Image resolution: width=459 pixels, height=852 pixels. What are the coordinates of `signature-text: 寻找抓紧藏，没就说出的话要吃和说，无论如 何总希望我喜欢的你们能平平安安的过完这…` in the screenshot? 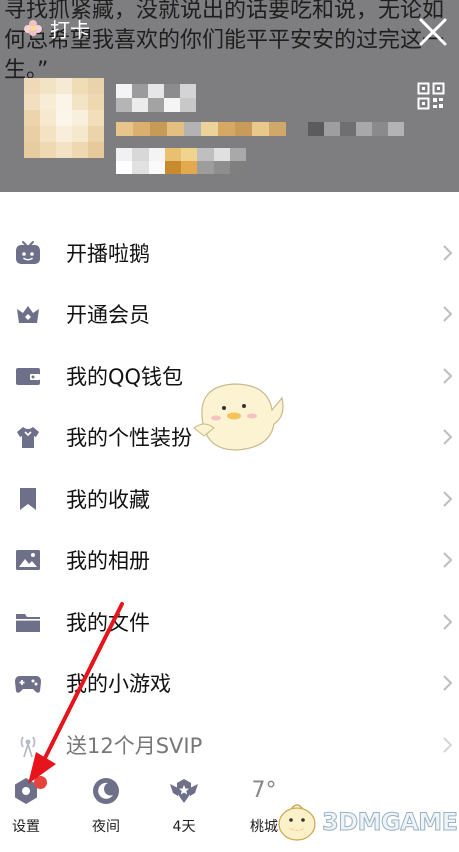 It's located at (224, 43).